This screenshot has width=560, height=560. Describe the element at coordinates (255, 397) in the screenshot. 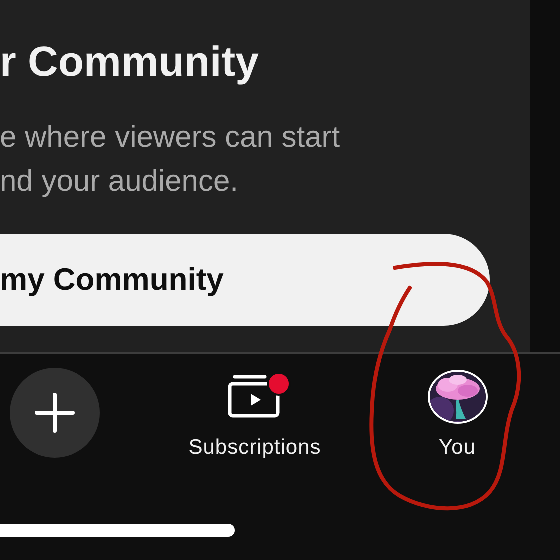

I see `subscriptions-icon` at that location.